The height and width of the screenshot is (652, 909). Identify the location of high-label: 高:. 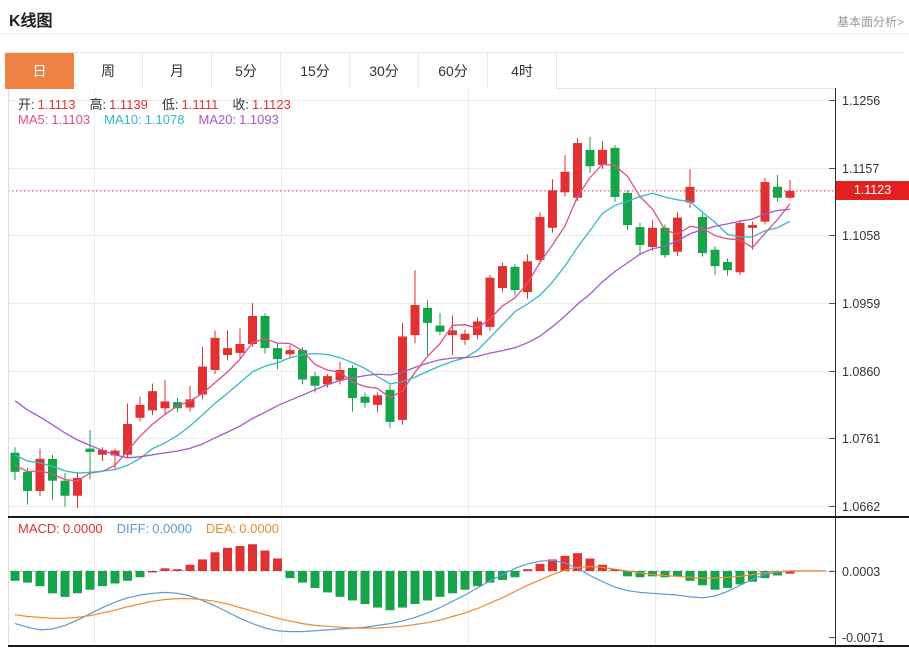
(98, 104).